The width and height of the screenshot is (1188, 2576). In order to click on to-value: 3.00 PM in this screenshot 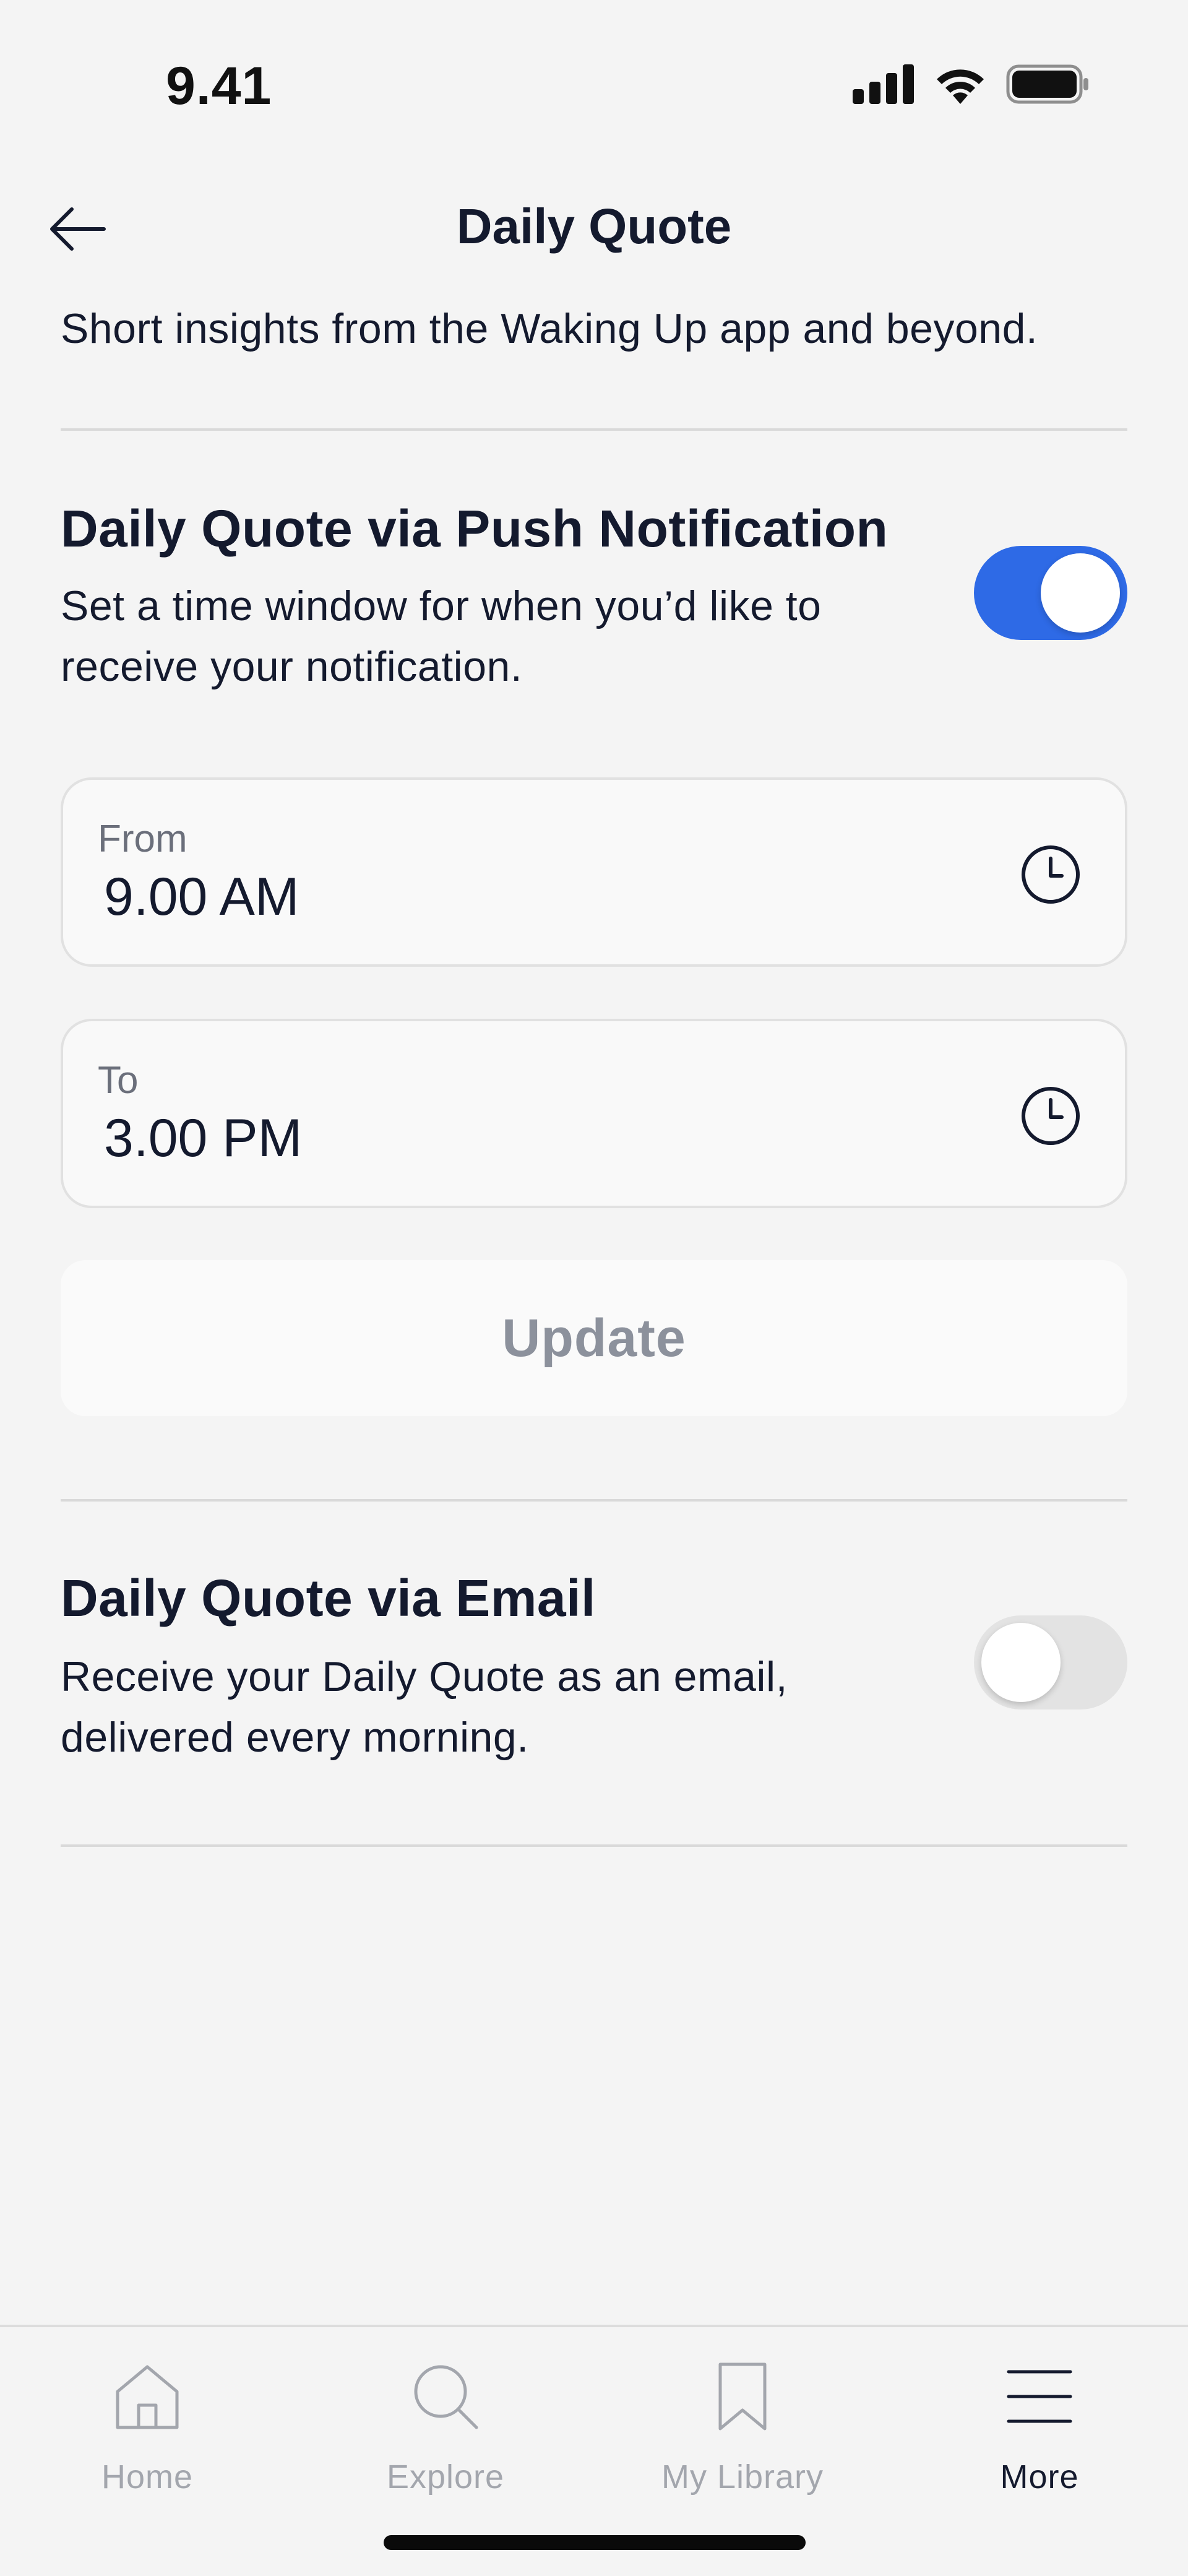, I will do `click(203, 1138)`.